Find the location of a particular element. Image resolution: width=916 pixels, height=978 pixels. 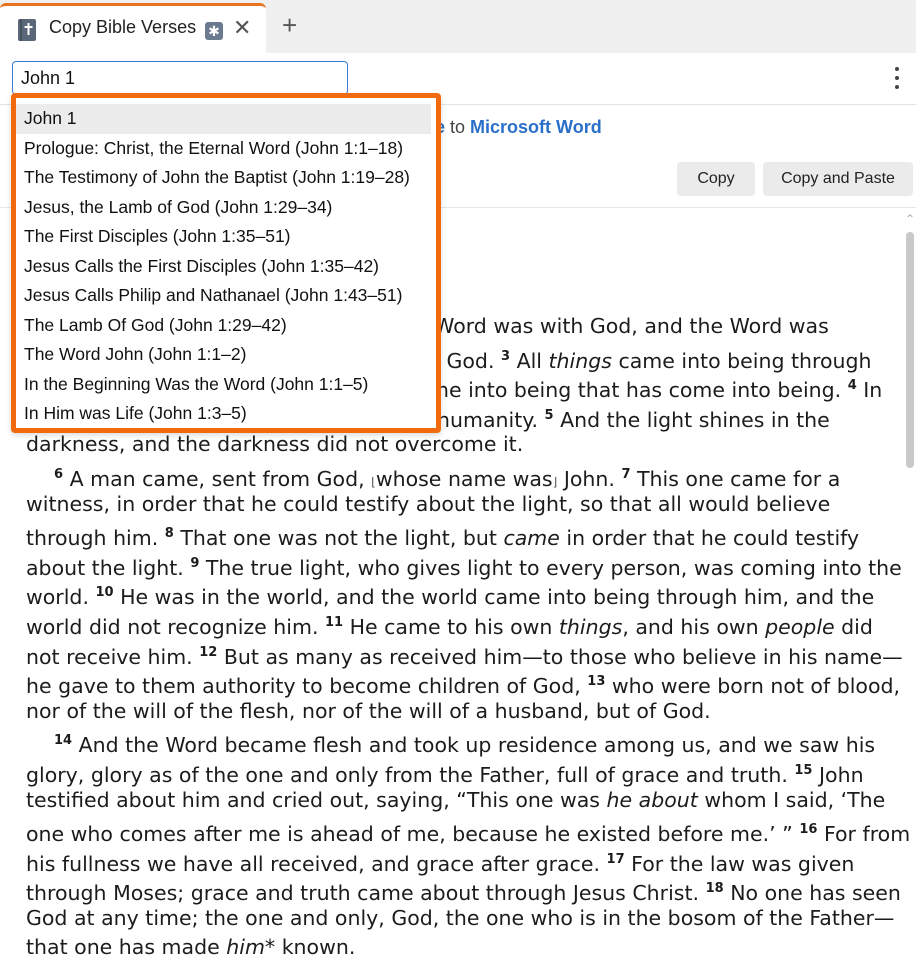

suggestion-item: The First Disciples (John 1:35–51) is located at coordinates (226, 237).